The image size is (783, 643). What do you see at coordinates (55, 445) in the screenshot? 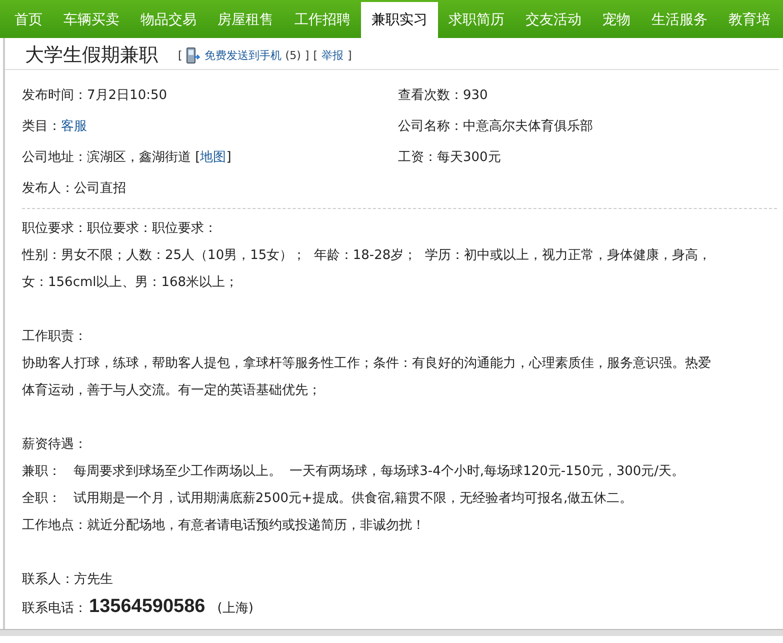
I see `description-line: 薪资待遇：` at bounding box center [55, 445].